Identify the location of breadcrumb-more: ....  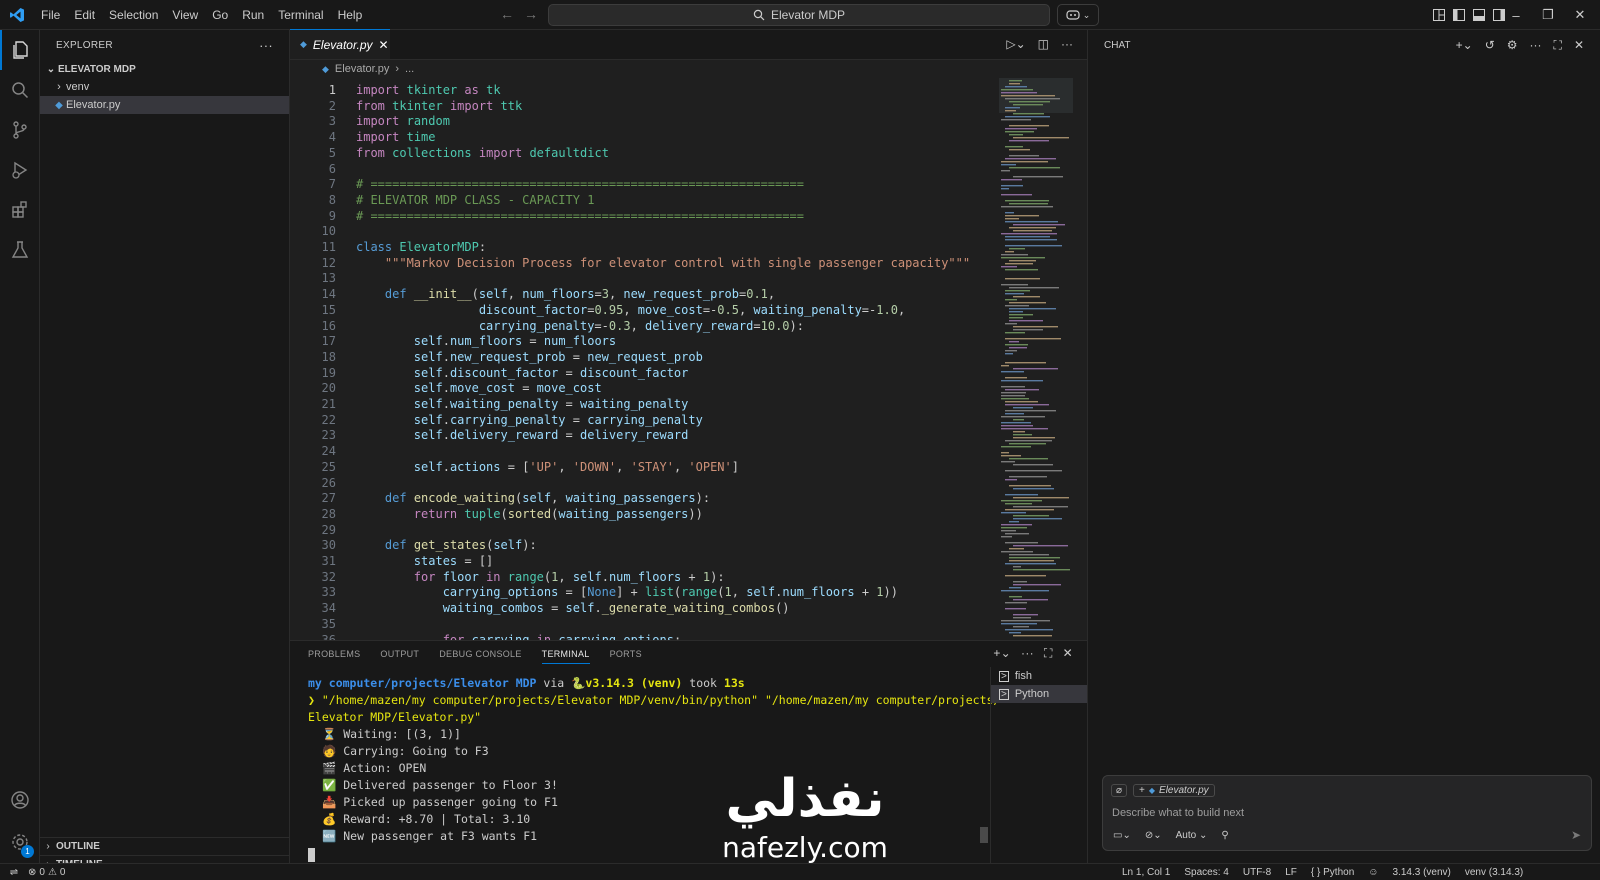
(409, 69).